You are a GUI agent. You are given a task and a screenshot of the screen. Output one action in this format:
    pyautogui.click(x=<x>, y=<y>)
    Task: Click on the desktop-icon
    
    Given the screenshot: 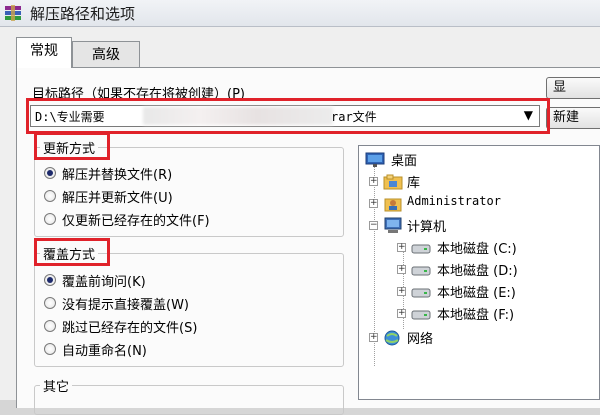 What is the action you would take?
    pyautogui.click(x=375, y=160)
    